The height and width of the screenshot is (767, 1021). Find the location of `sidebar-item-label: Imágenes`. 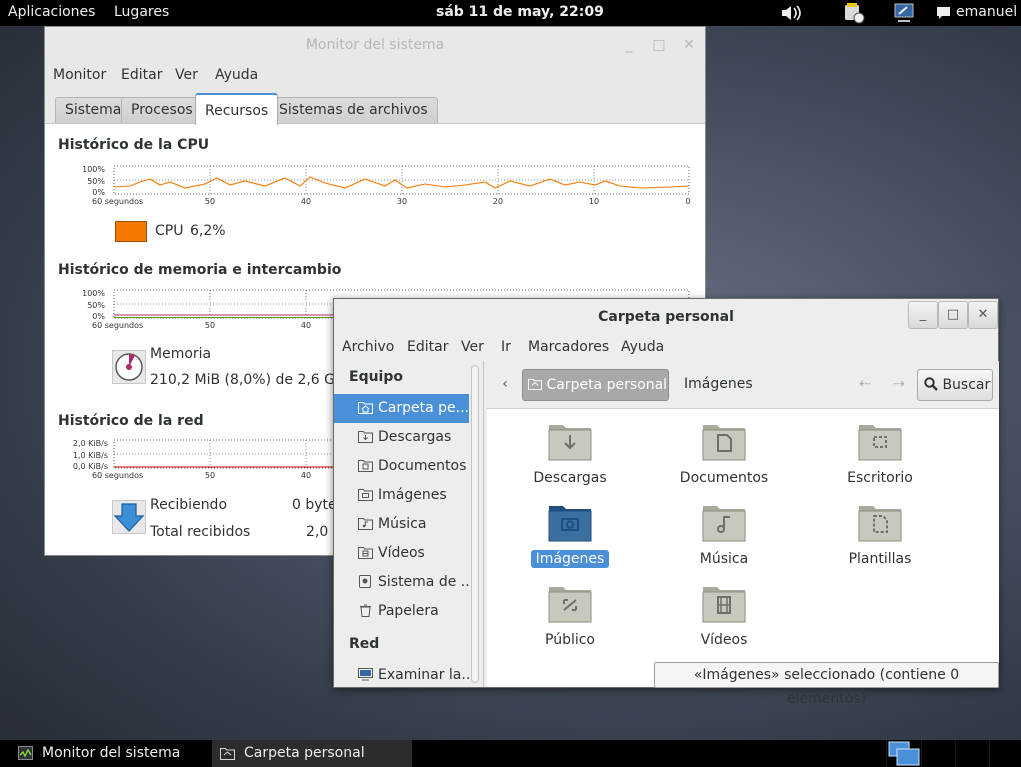

sidebar-item-label: Imágenes is located at coordinates (412, 495).